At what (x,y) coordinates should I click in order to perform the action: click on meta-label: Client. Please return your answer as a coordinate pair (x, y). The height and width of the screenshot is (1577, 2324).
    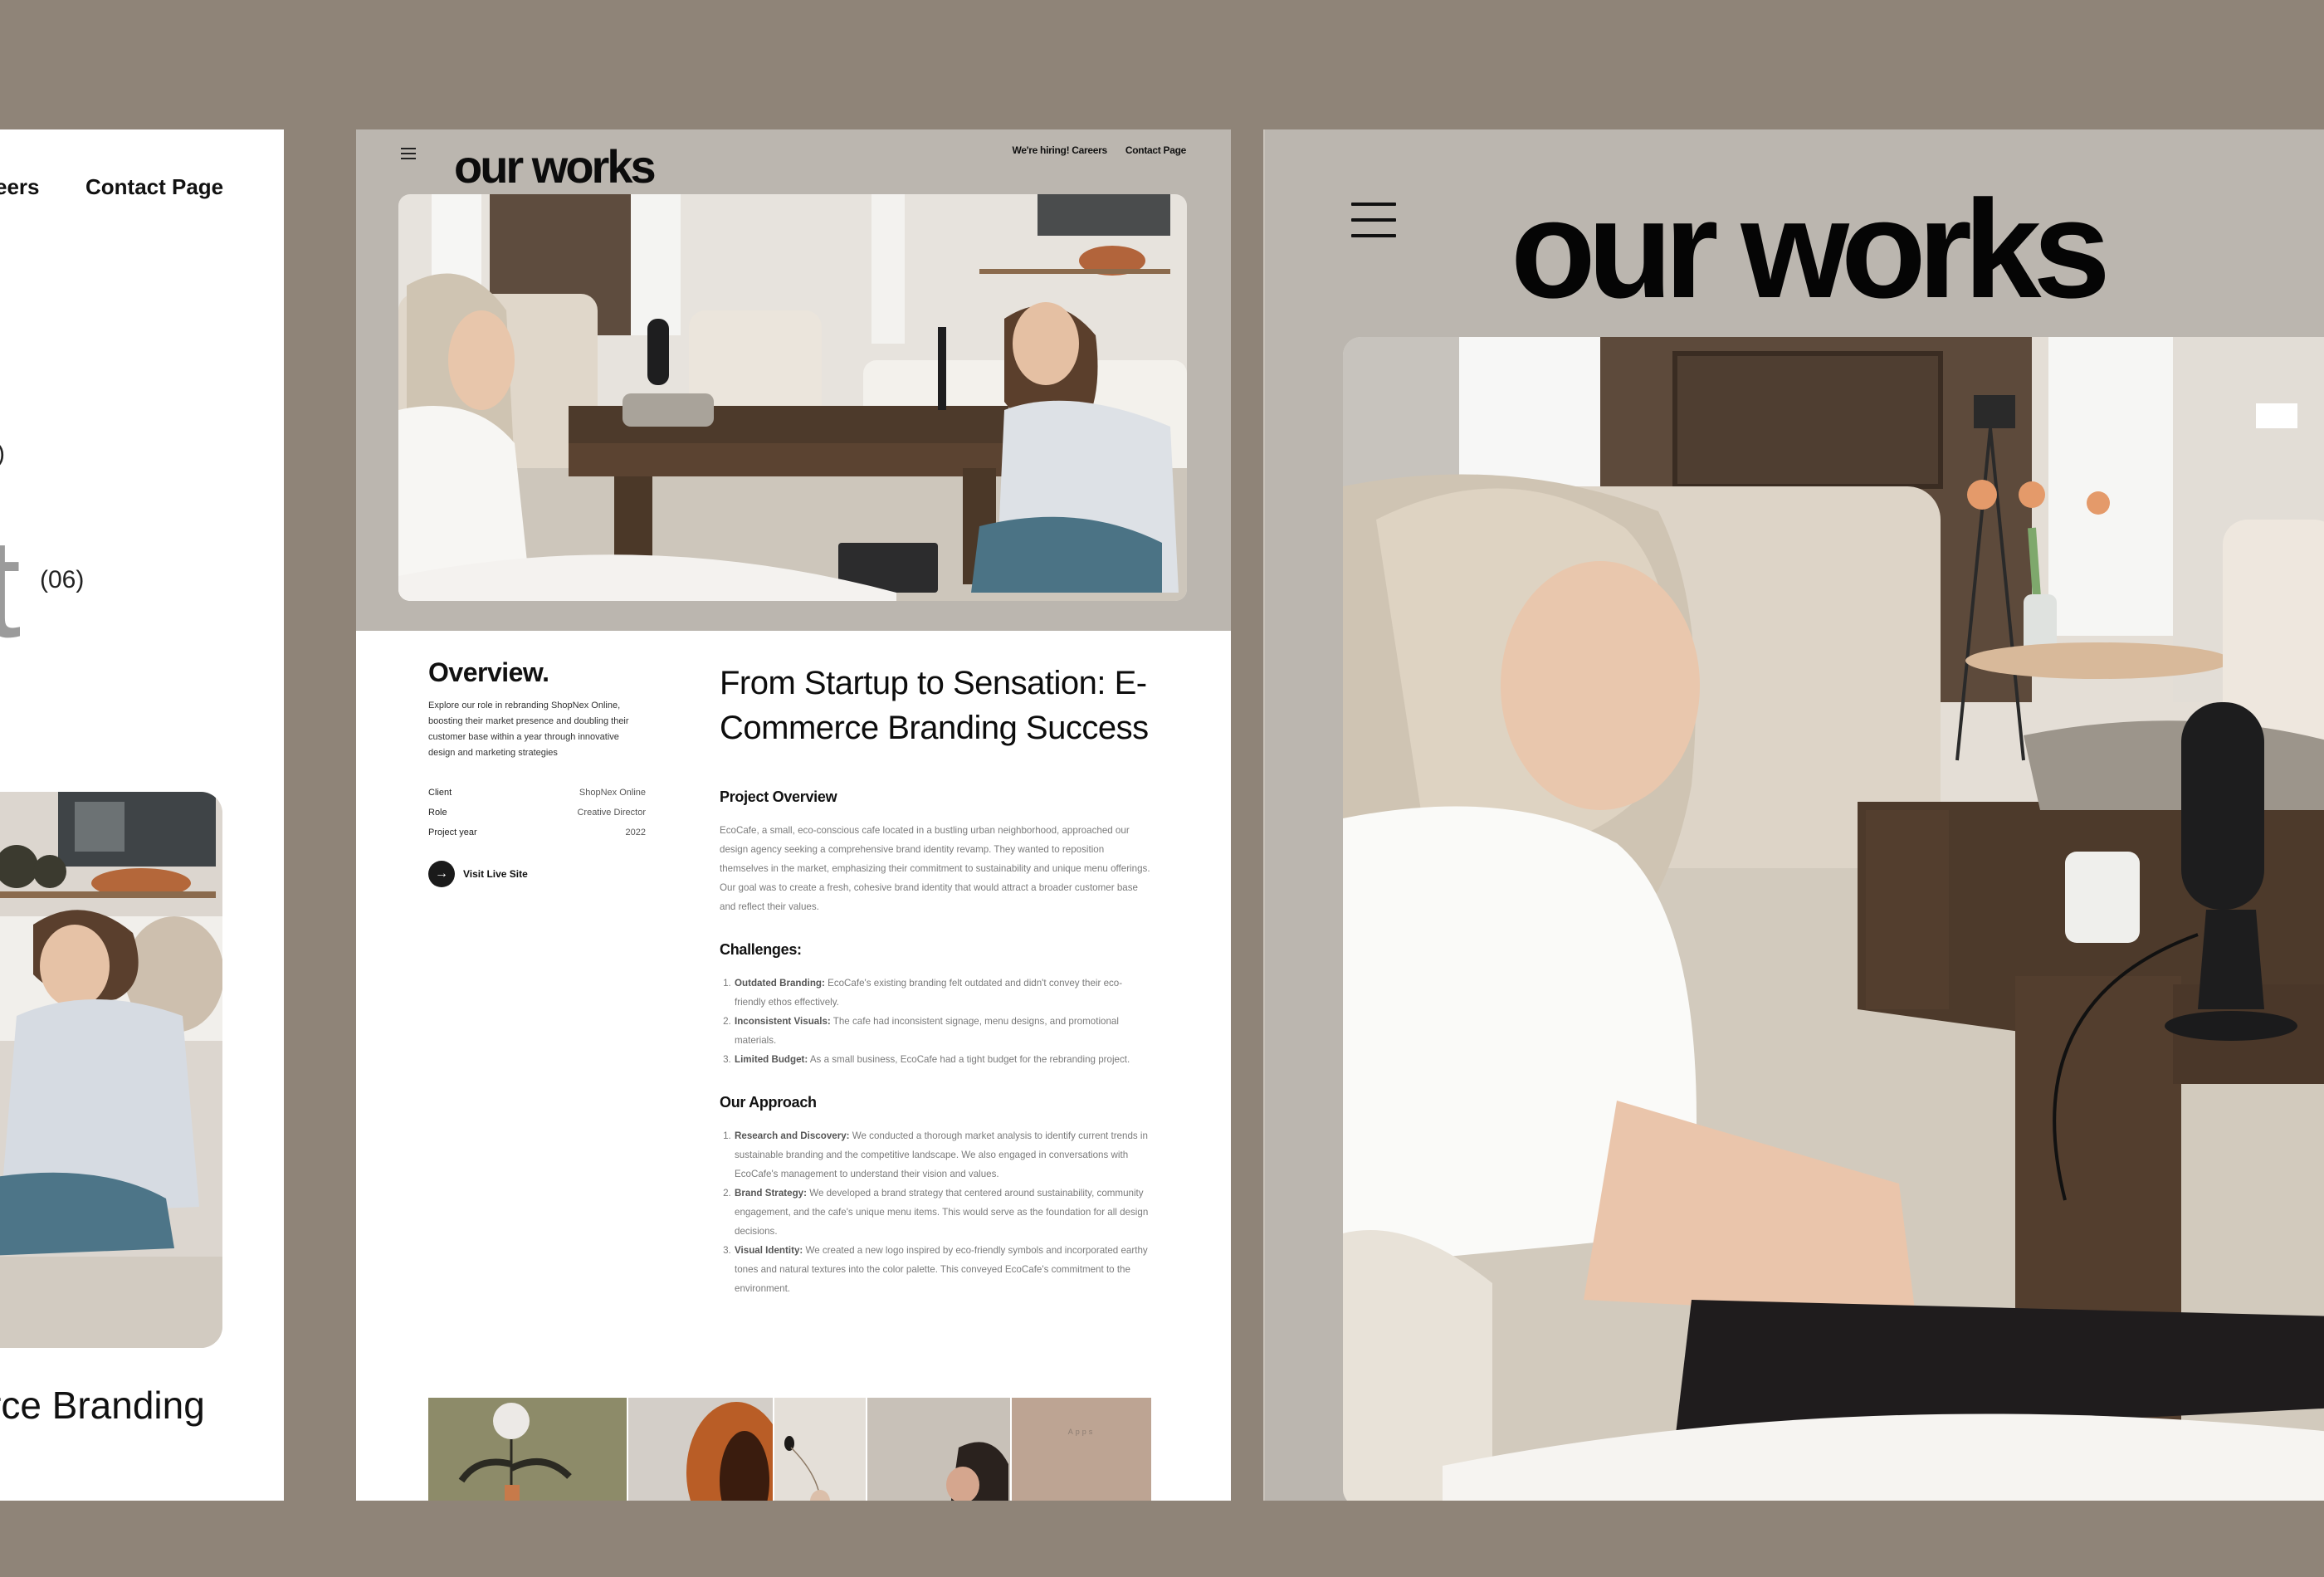
    Looking at the image, I should click on (440, 793).